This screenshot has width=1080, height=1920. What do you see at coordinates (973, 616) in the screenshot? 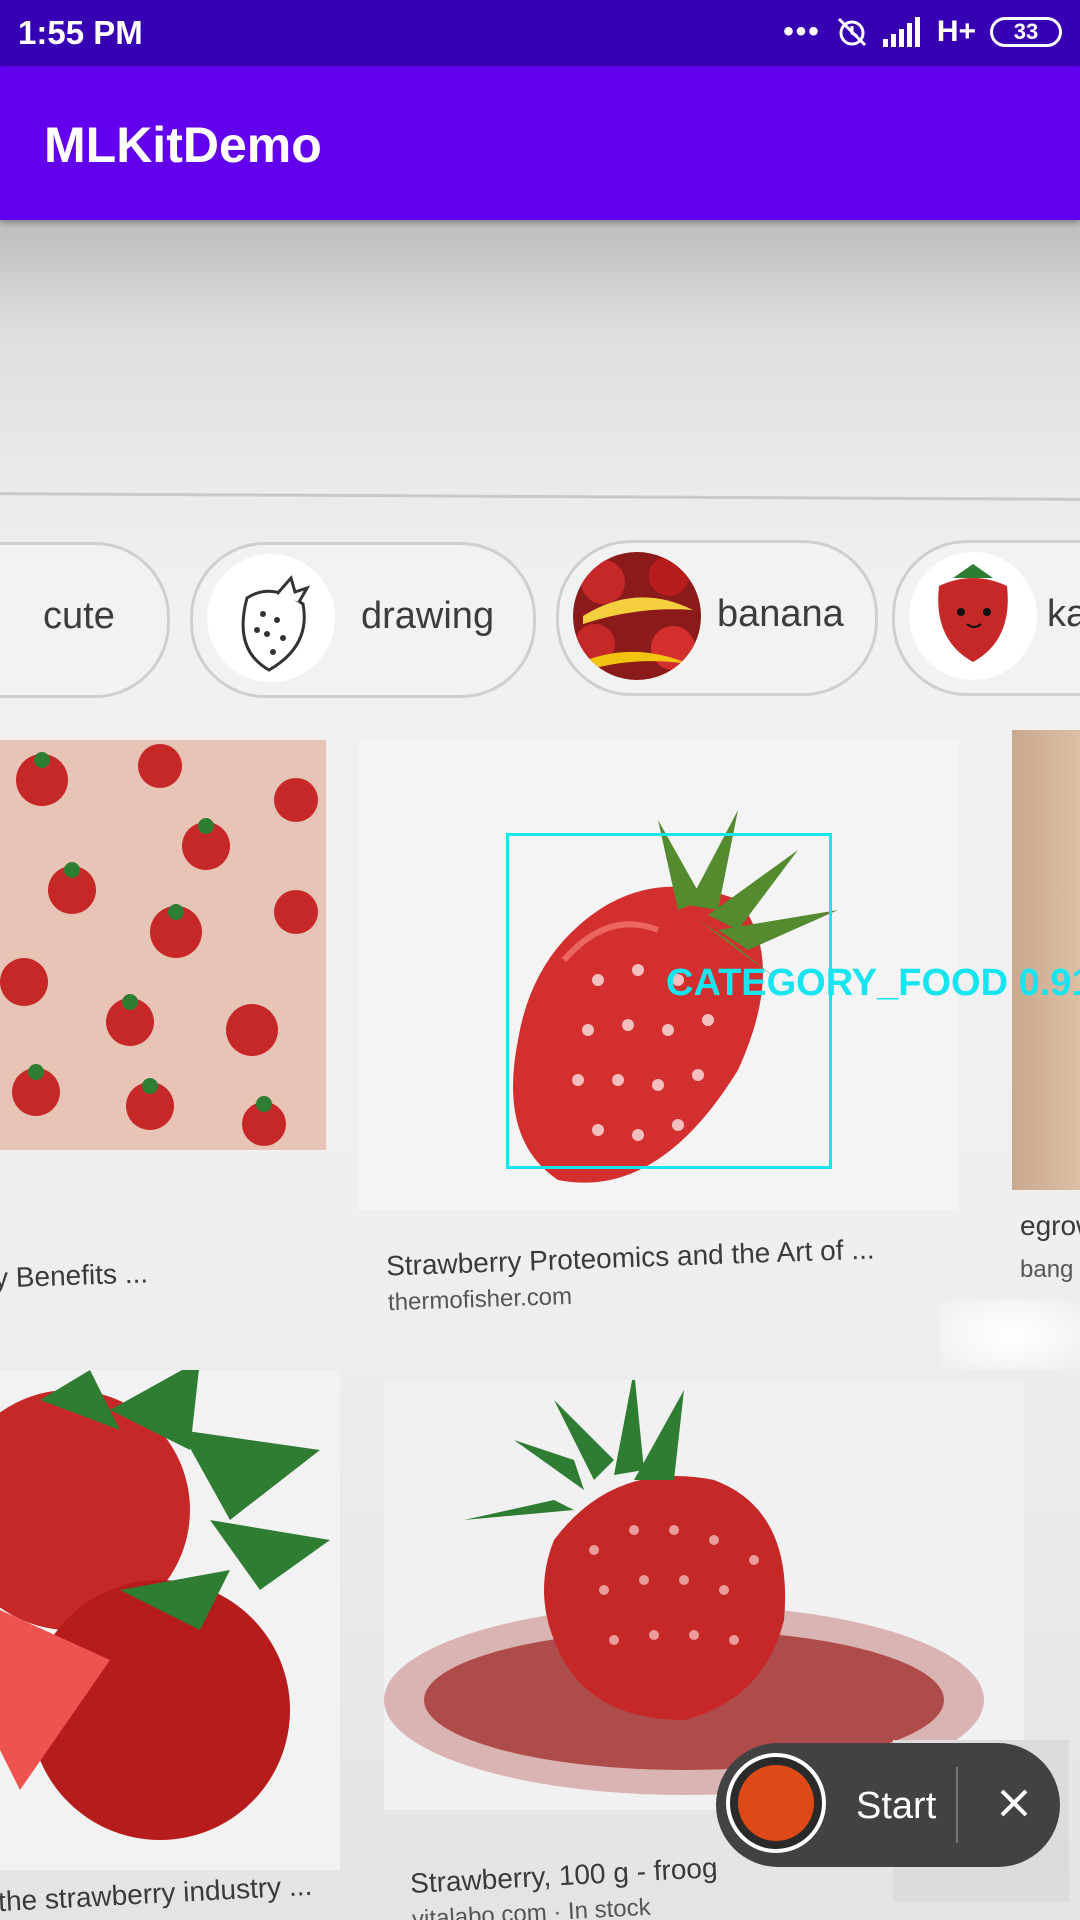
I see `kawaii-strawberry-thumbnail` at bounding box center [973, 616].